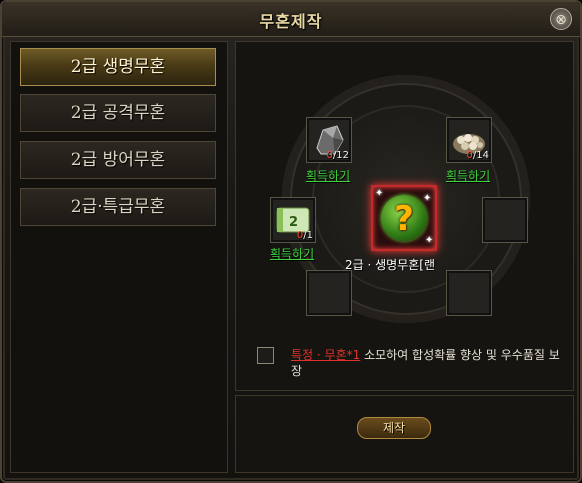  I want to click on special-soul-link: 특정 · 무혼*1, so click(325, 355).